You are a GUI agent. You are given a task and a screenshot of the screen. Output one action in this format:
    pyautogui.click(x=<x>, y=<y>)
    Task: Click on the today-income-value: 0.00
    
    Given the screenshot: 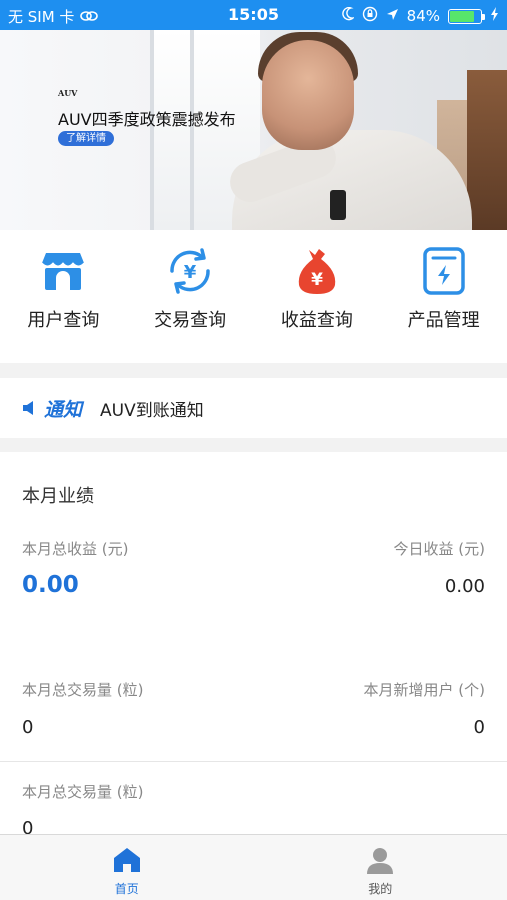 What is the action you would take?
    pyautogui.click(x=464, y=586)
    